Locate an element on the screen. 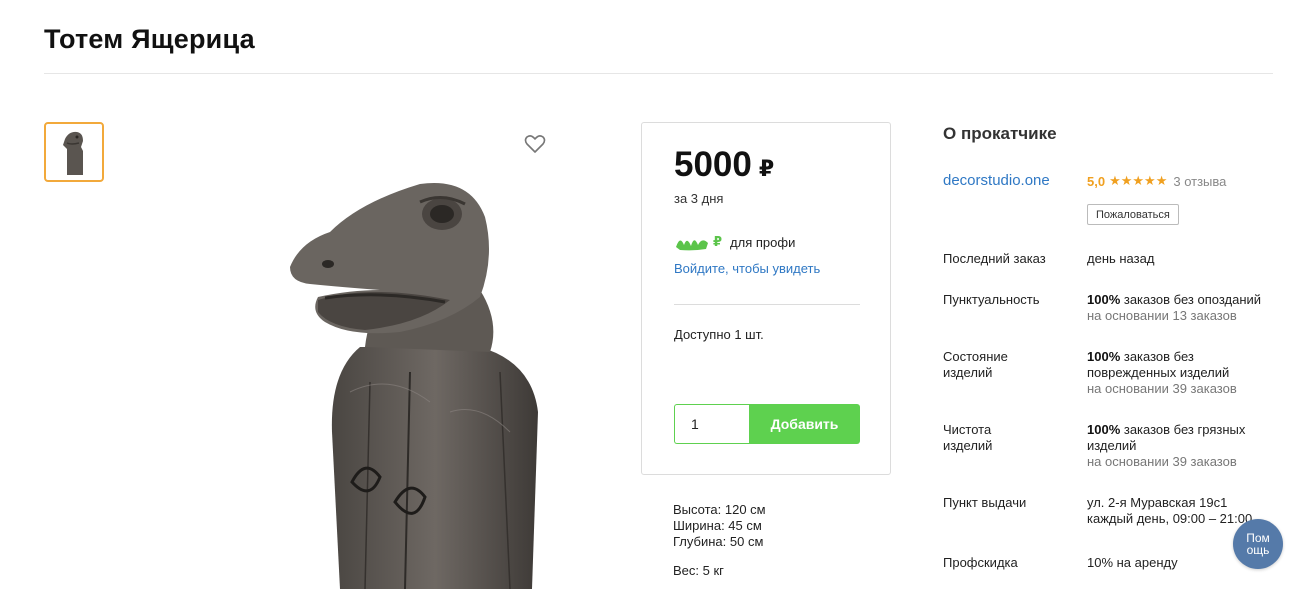 The image size is (1294, 589). pro-price-label: для профи is located at coordinates (763, 242).